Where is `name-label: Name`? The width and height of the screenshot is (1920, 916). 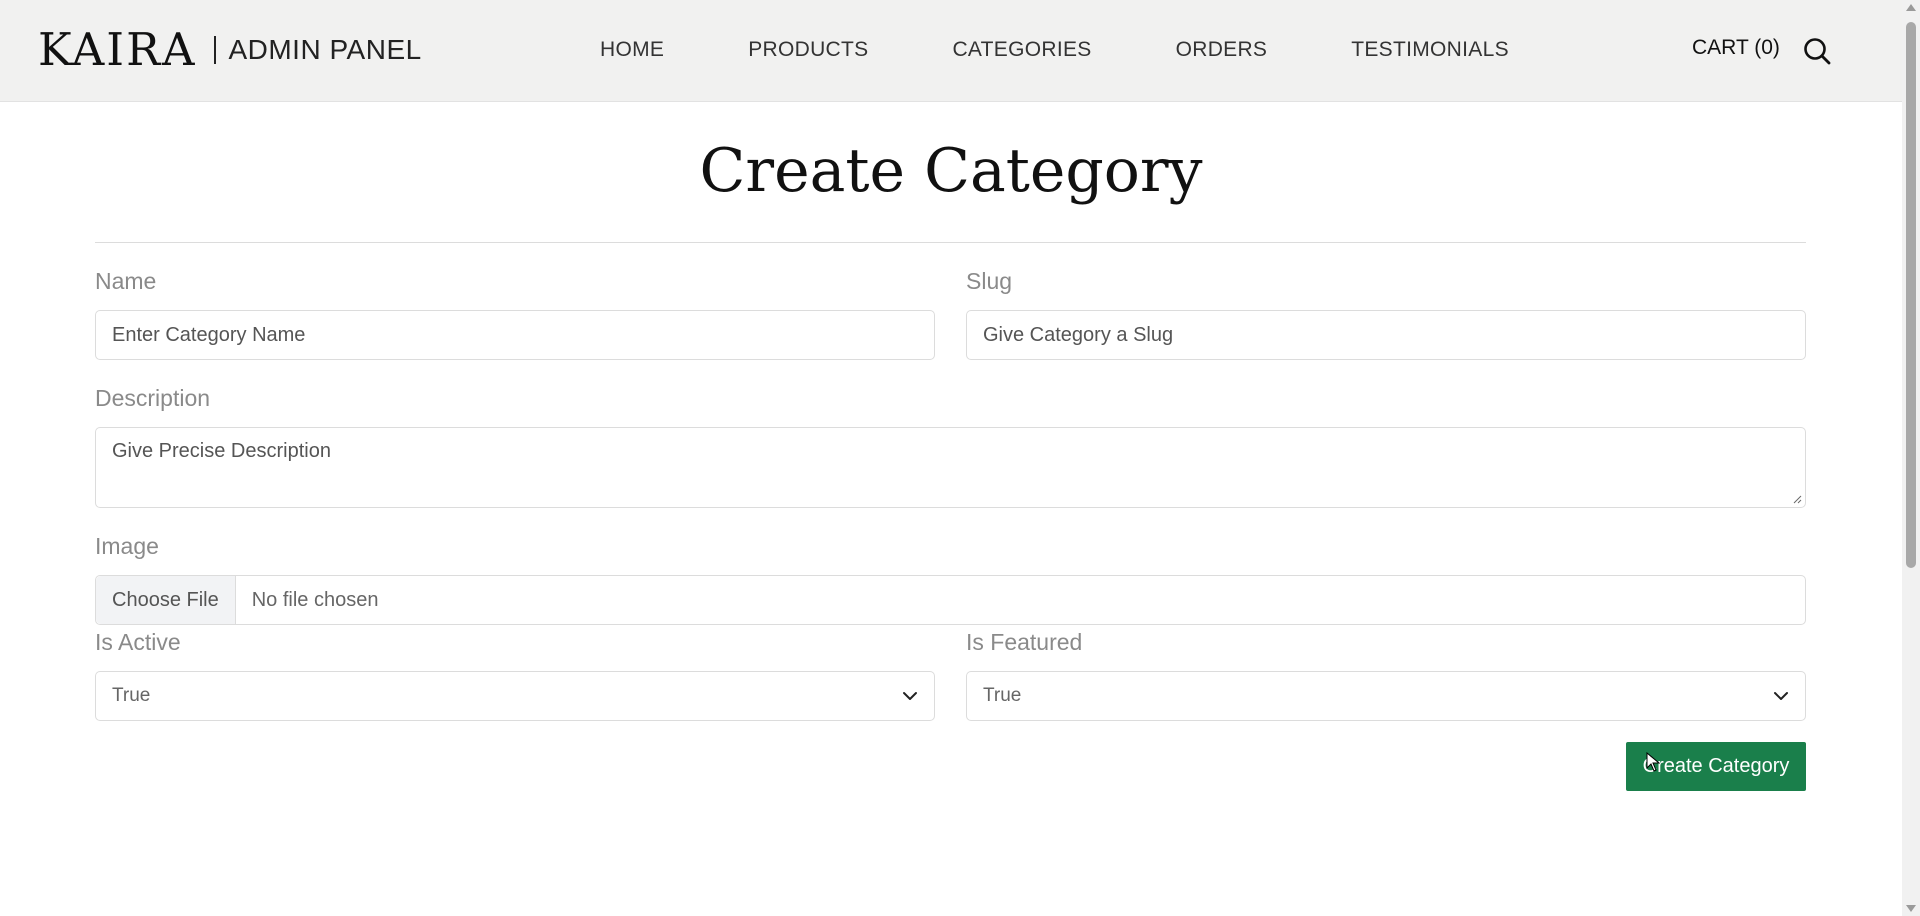
name-label: Name is located at coordinates (126, 281).